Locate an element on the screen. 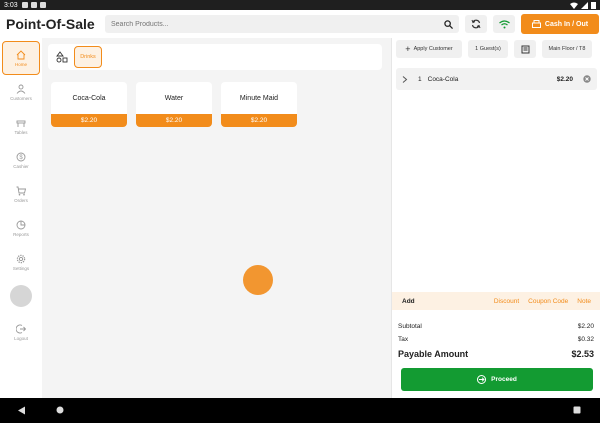  recents-icon is located at coordinates (577, 410).